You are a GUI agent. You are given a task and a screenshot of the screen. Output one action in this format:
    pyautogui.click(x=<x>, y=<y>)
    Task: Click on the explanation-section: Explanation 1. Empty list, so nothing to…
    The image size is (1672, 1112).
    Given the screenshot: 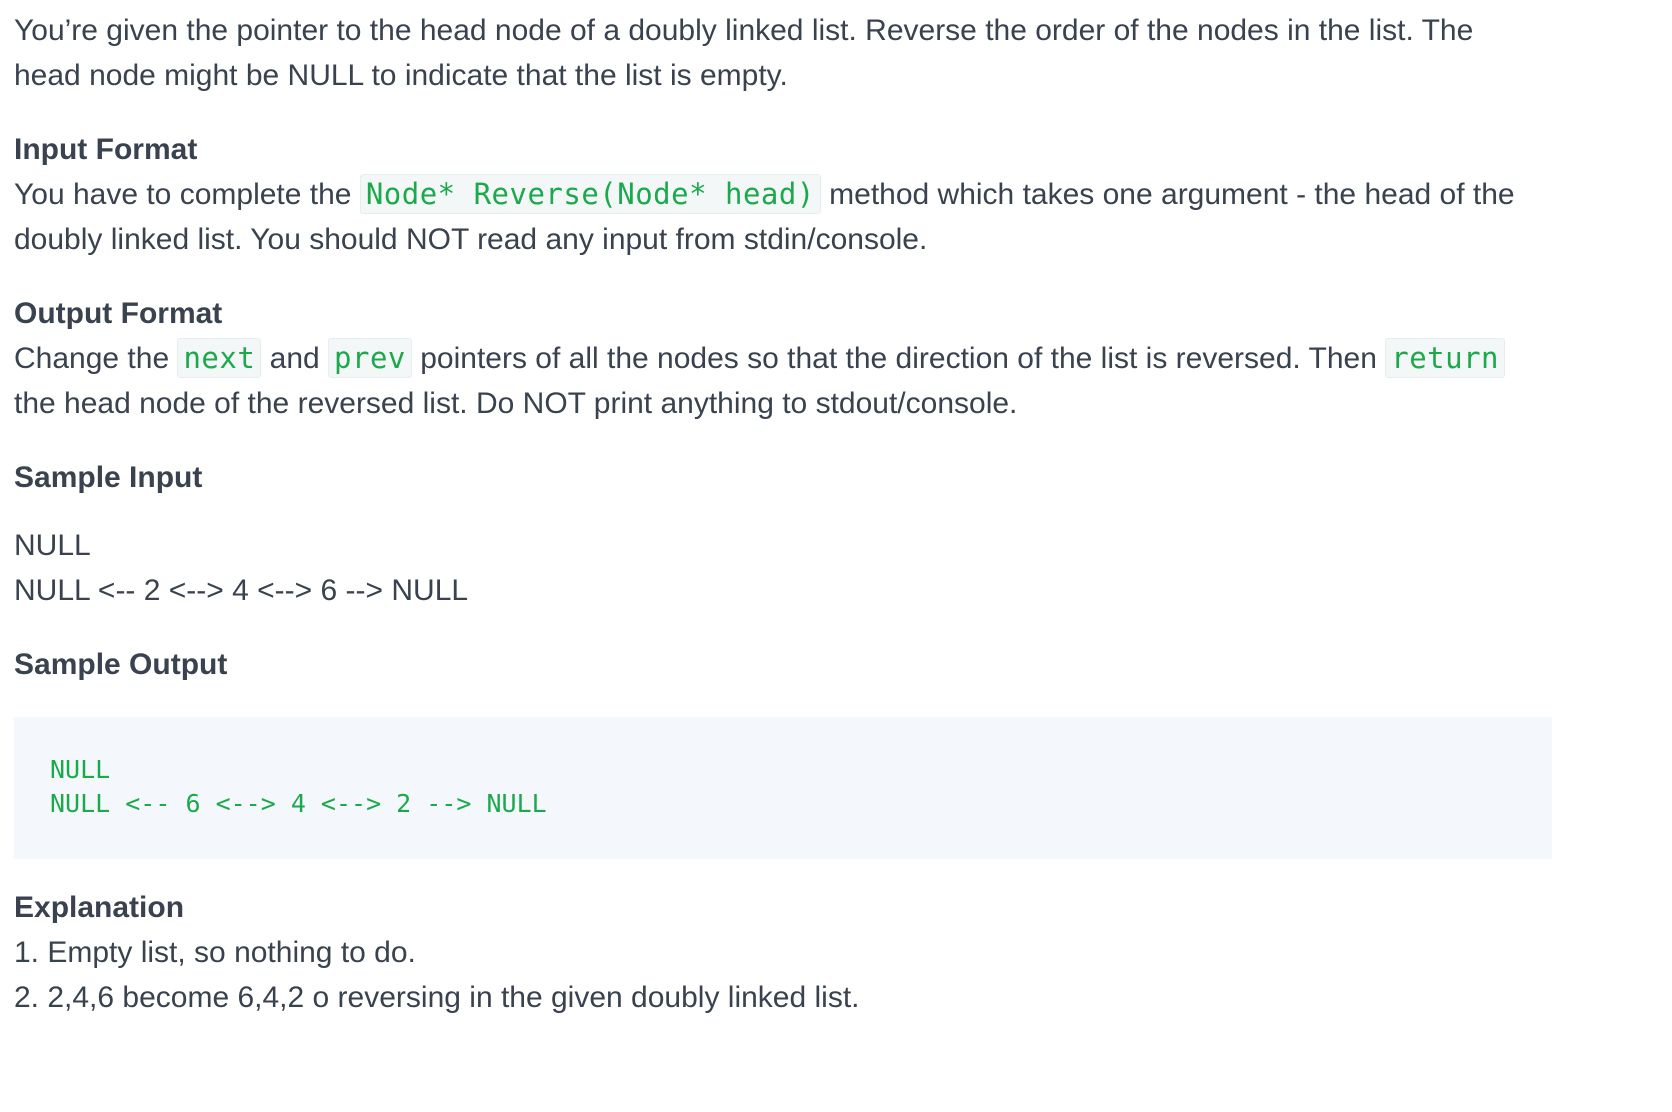 What is the action you would take?
    pyautogui.click(x=836, y=952)
    